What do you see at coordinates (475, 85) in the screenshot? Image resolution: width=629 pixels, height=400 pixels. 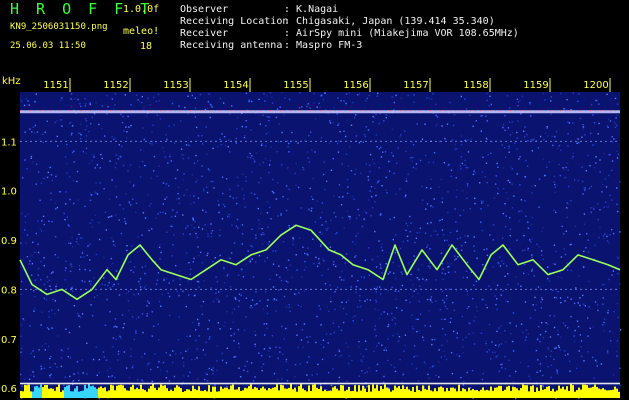 I see `x-tick-label: 1158` at bounding box center [475, 85].